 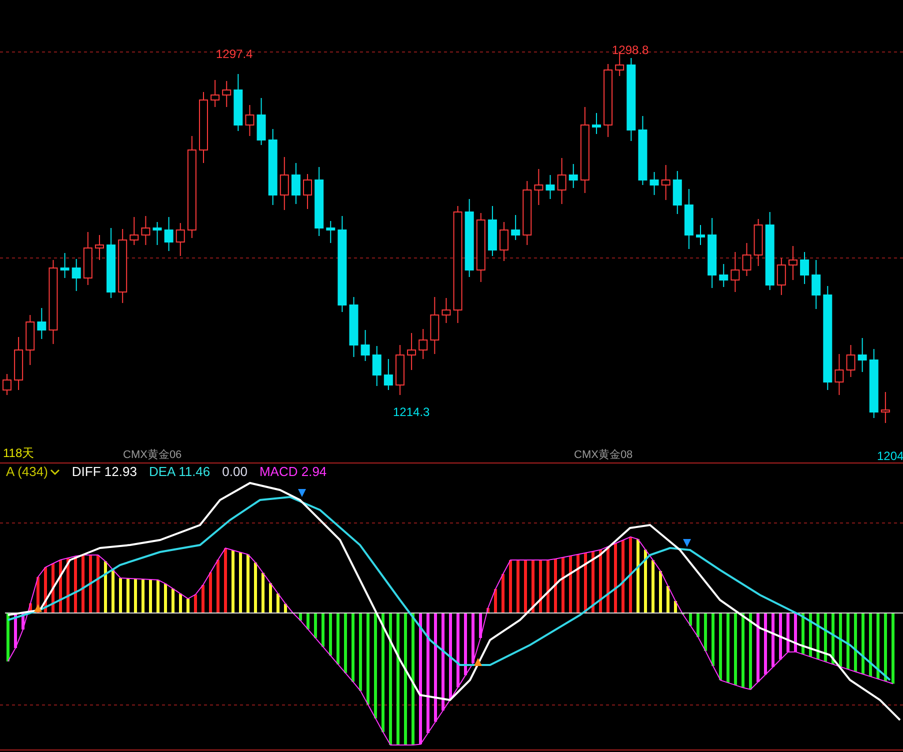 What do you see at coordinates (235, 472) in the screenshot?
I see `indicator-value: 0.00` at bounding box center [235, 472].